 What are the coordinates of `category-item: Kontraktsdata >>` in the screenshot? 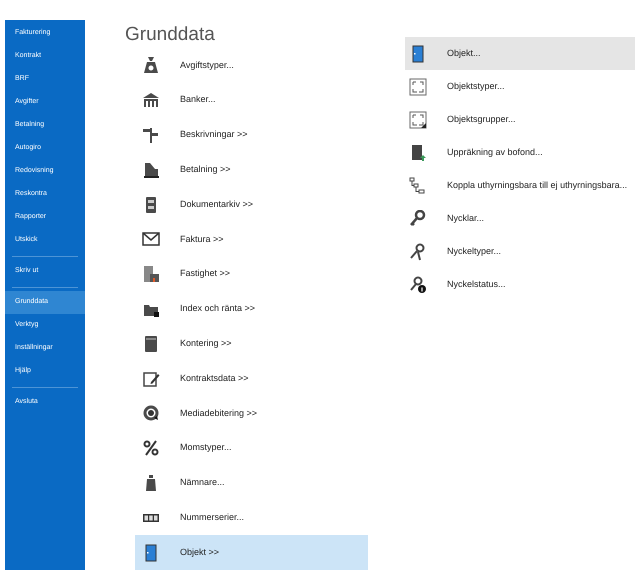 It's located at (251, 378).